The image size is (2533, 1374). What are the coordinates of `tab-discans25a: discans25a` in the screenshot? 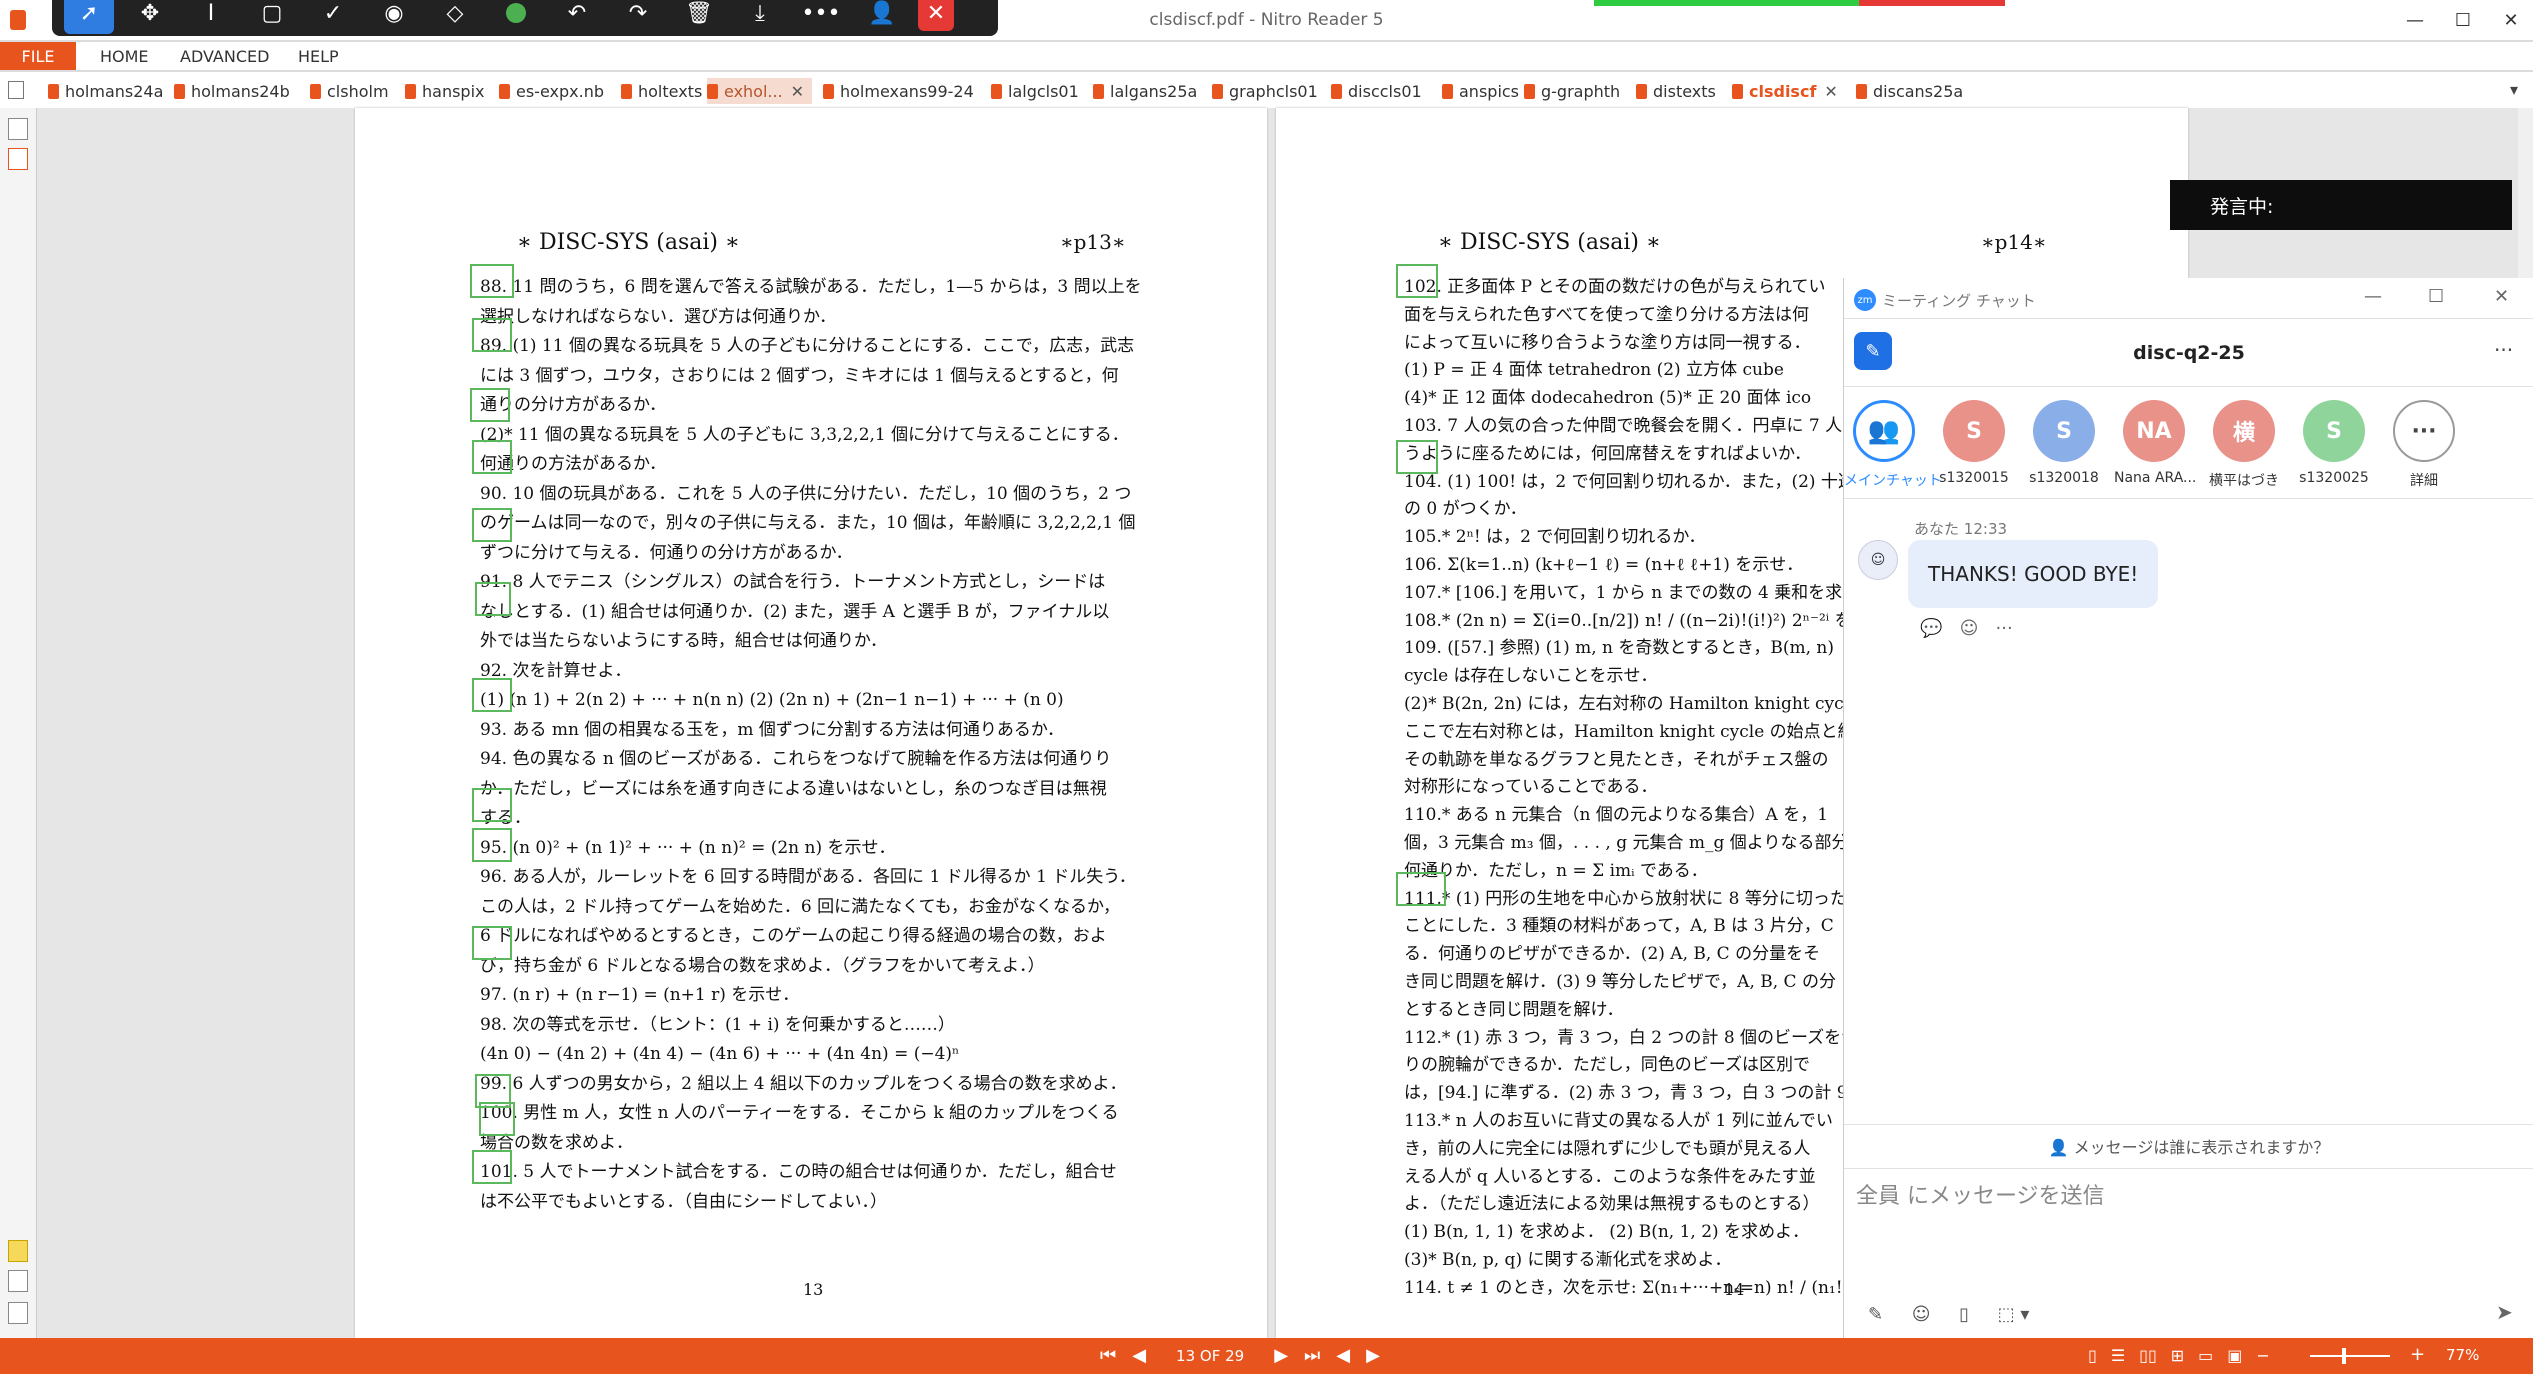 It's located at (1909, 91).